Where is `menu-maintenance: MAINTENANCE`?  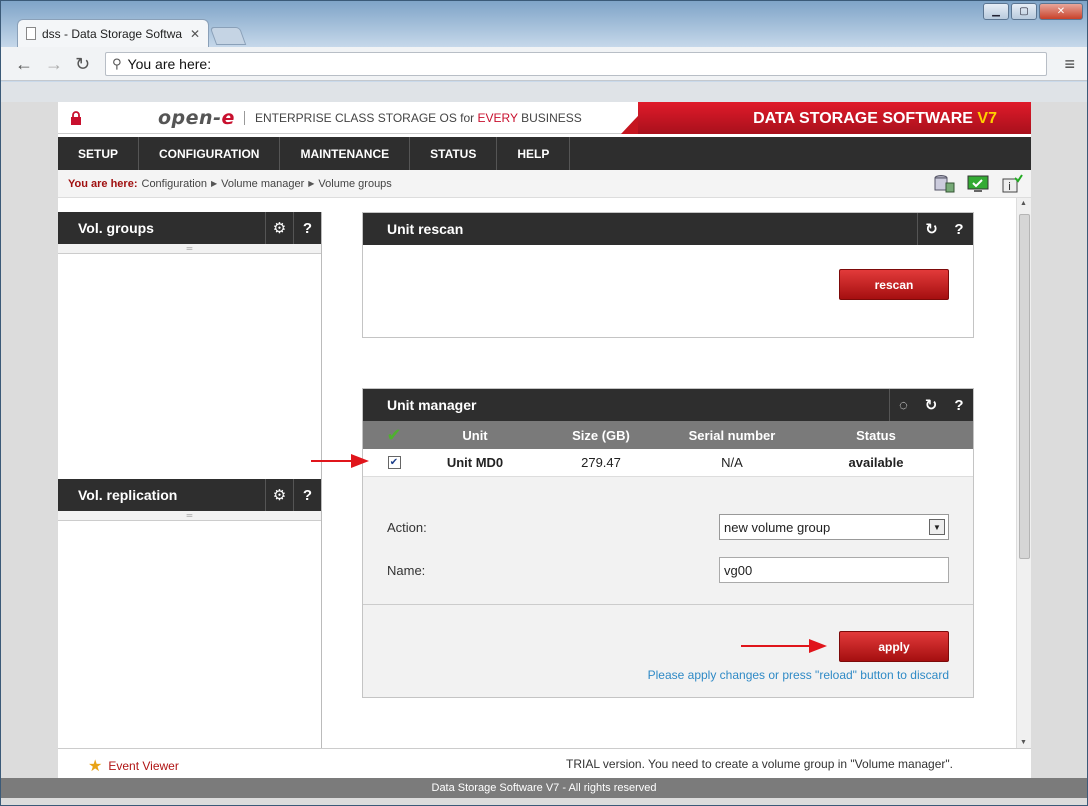 menu-maintenance: MAINTENANCE is located at coordinates (345, 153).